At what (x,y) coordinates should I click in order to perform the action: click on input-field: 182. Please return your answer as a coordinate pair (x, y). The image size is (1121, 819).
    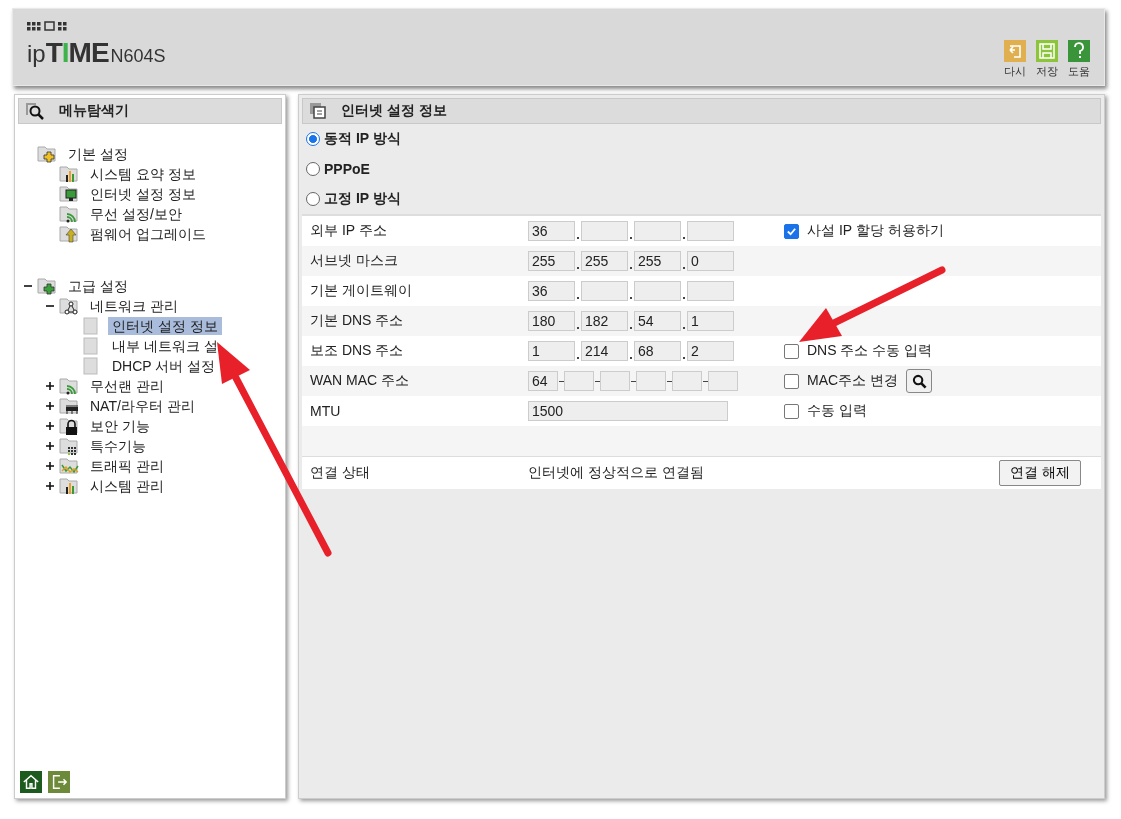
    Looking at the image, I should click on (604, 321).